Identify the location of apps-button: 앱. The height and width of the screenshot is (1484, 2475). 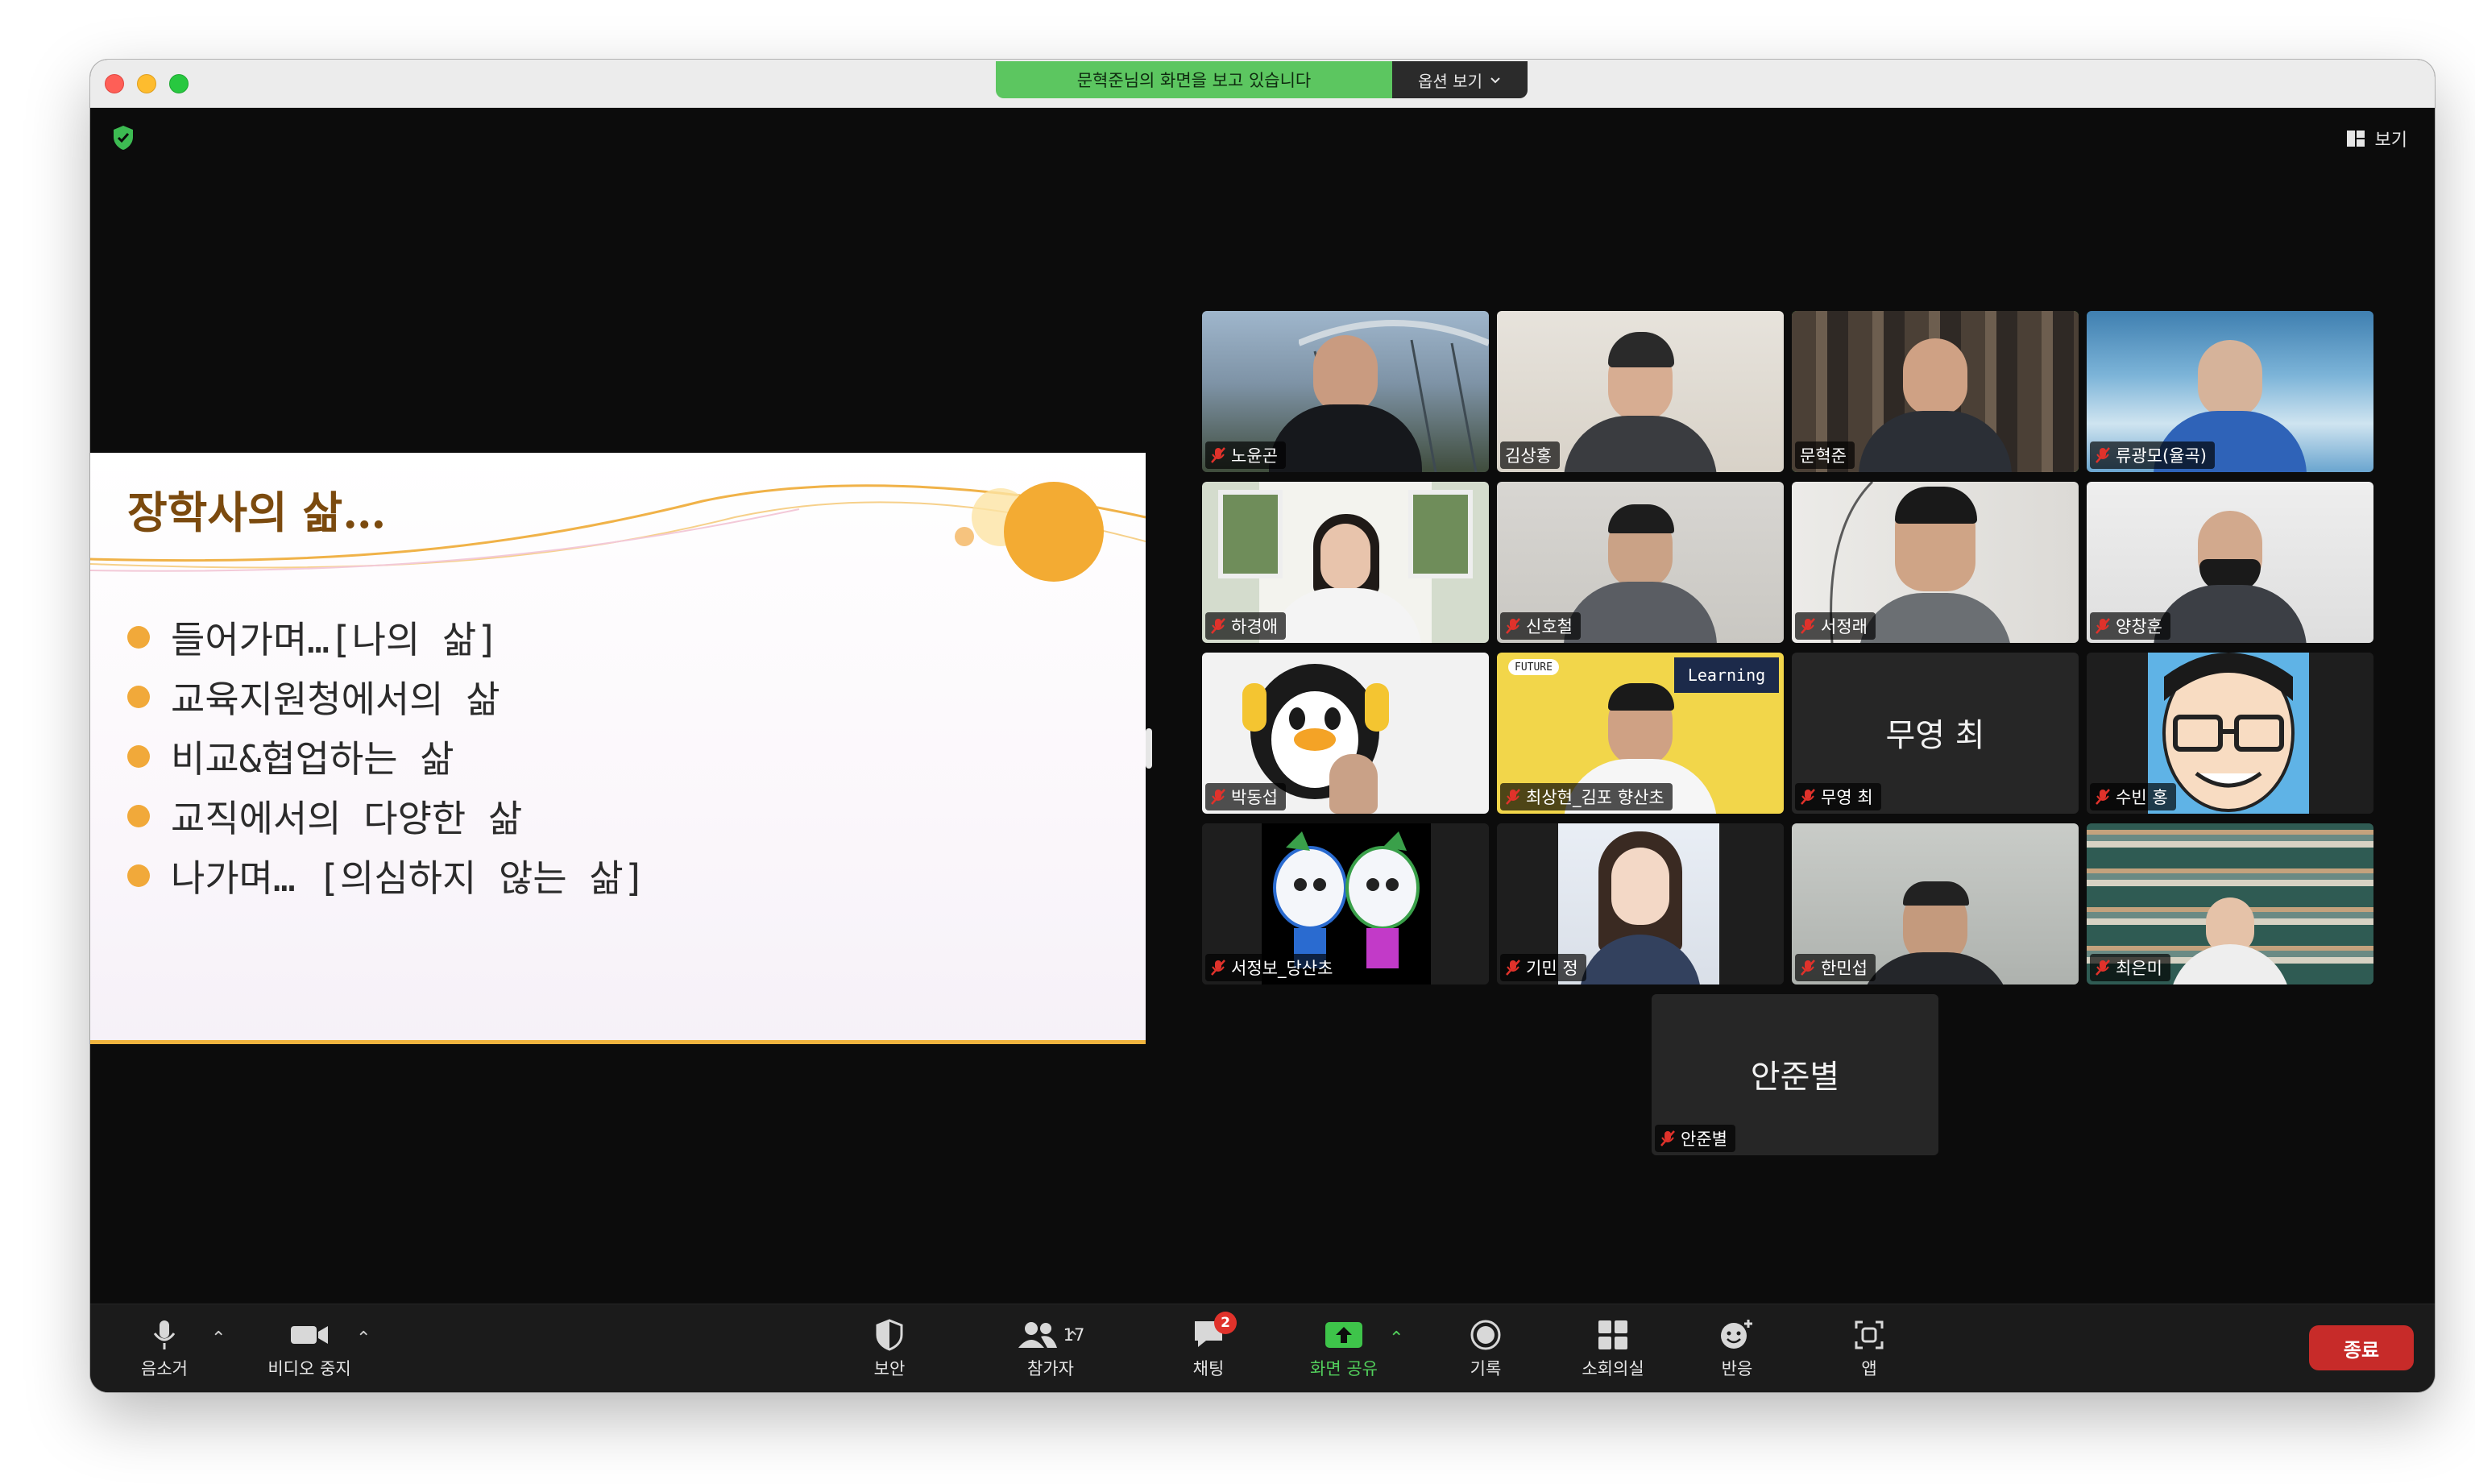
(1869, 1347).